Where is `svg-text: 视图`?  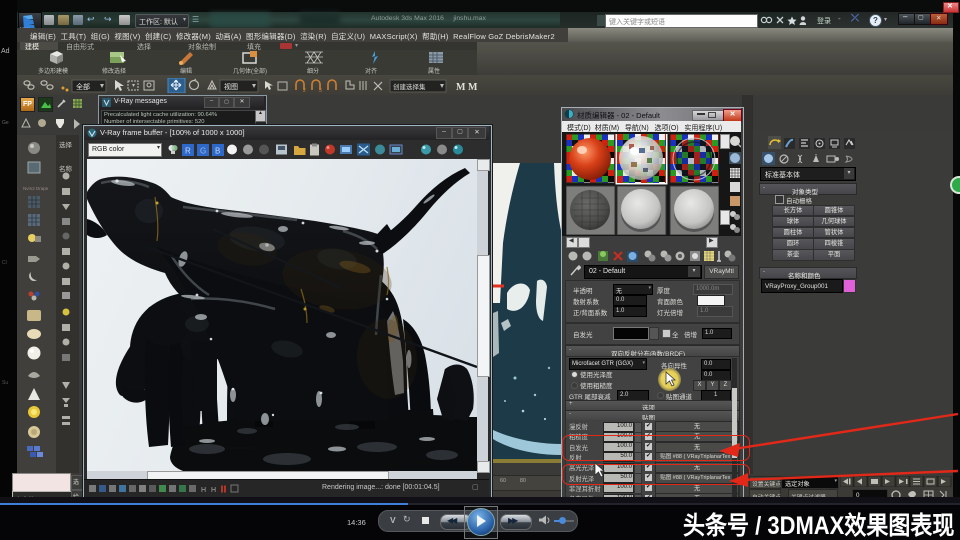 svg-text: 视图 is located at coordinates (231, 86).